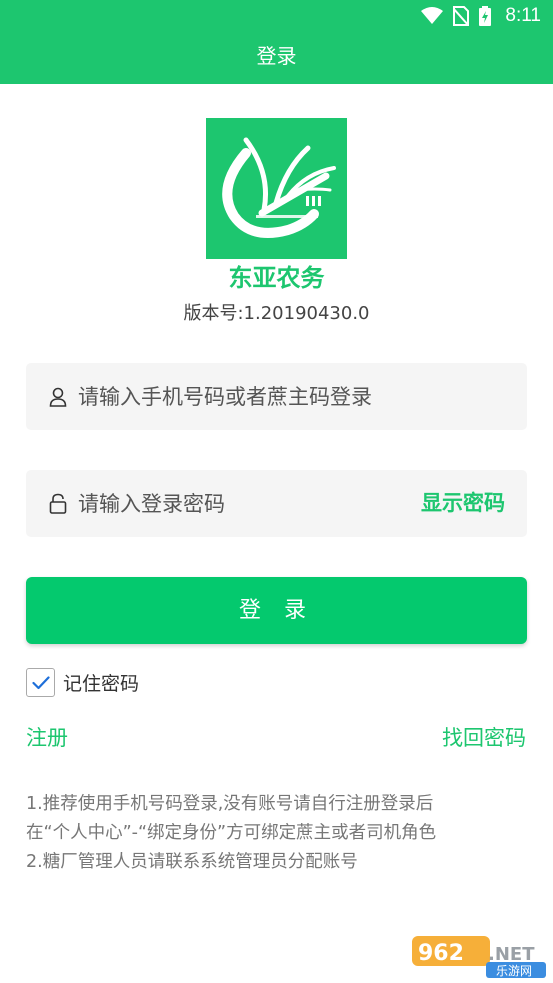 The width and height of the screenshot is (553, 983). What do you see at coordinates (432, 16) in the screenshot?
I see `wifi-icon` at bounding box center [432, 16].